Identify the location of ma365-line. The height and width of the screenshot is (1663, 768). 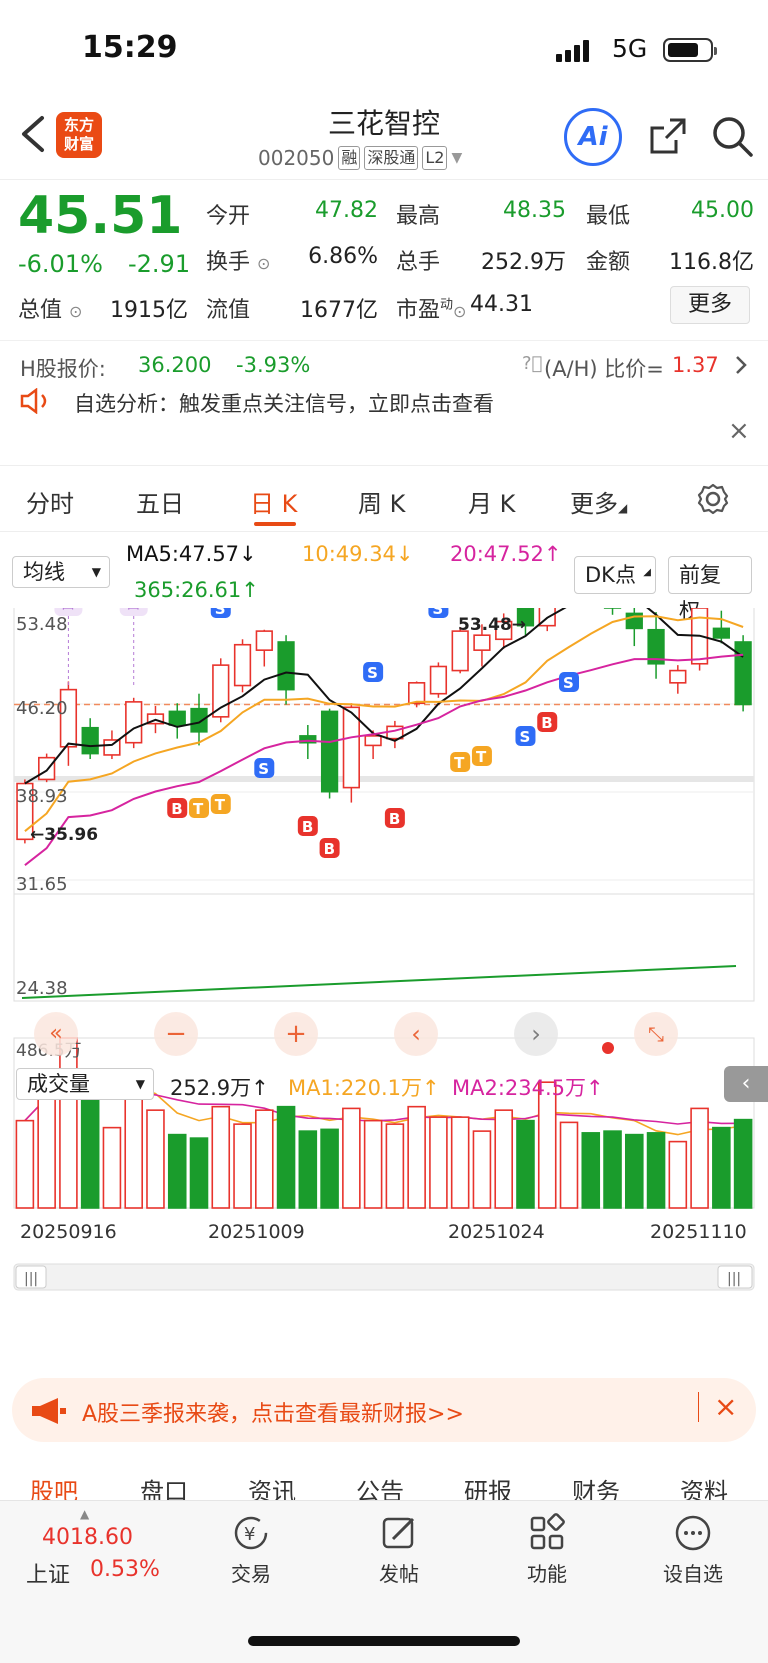
(379, 982).